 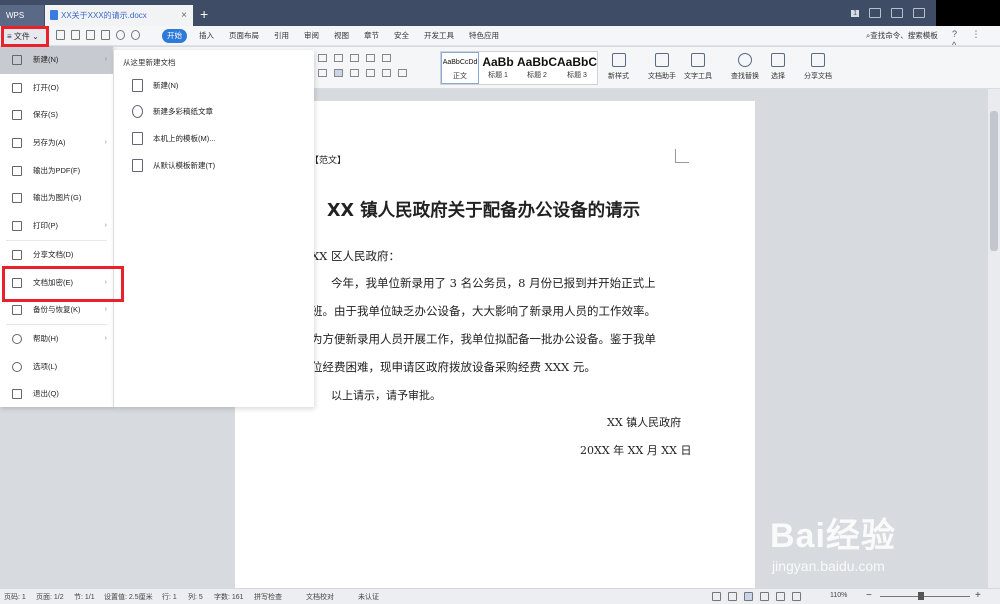 What do you see at coordinates (50, 597) in the screenshot?
I see `status-pages: 页面: 1/2` at bounding box center [50, 597].